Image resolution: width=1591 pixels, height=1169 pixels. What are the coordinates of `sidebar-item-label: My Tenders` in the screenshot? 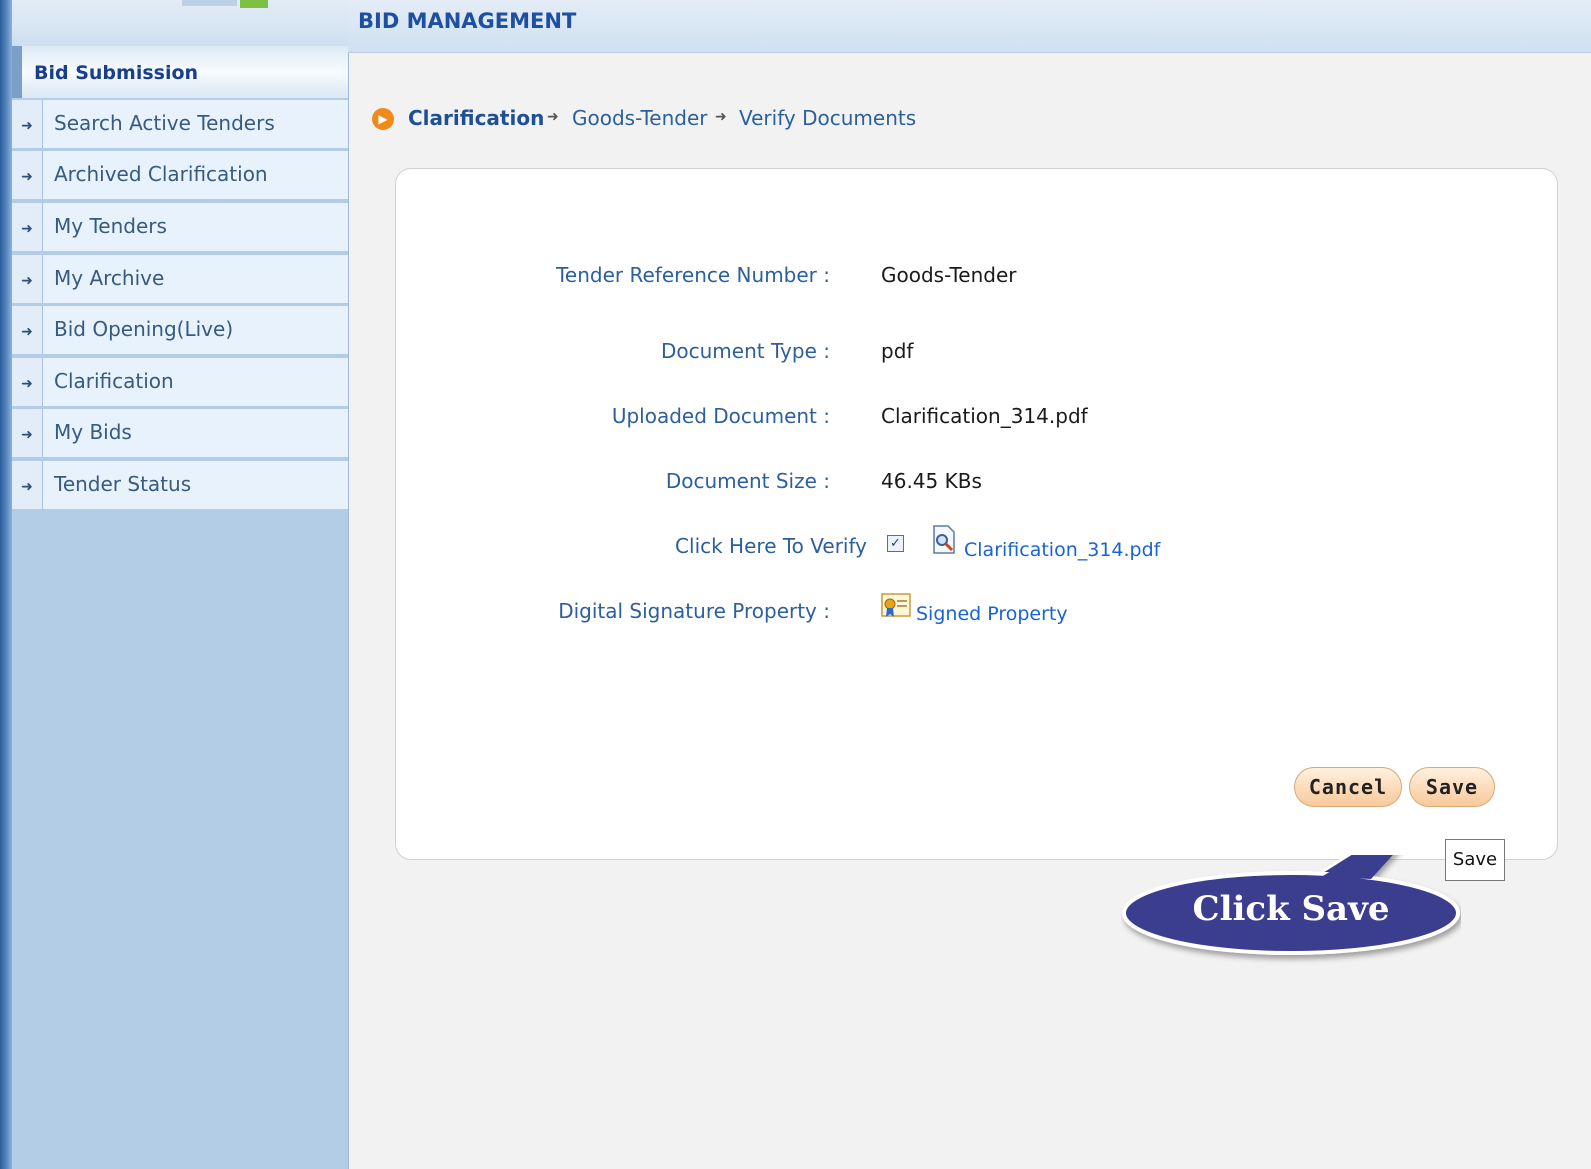 It's located at (110, 226).